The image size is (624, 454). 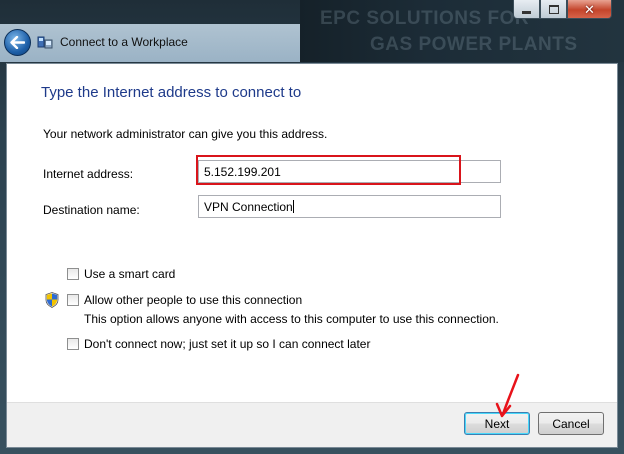 I want to click on smart-card-label: Use a smart card, so click(x=129, y=274).